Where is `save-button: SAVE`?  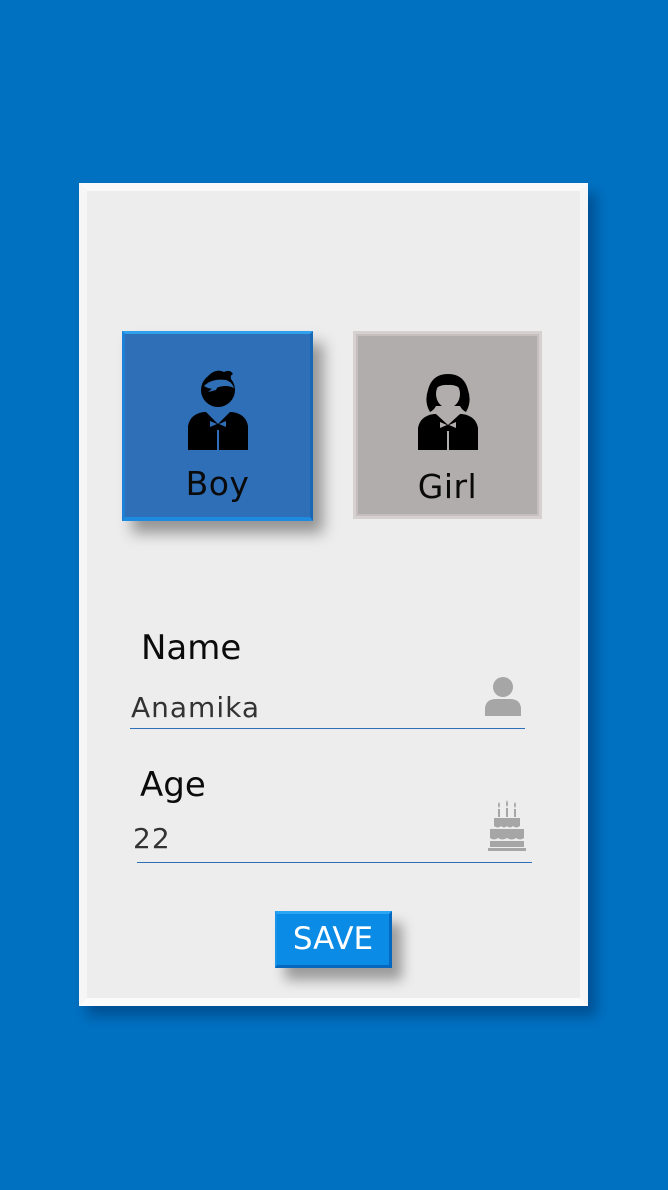
save-button: SAVE is located at coordinates (333, 939).